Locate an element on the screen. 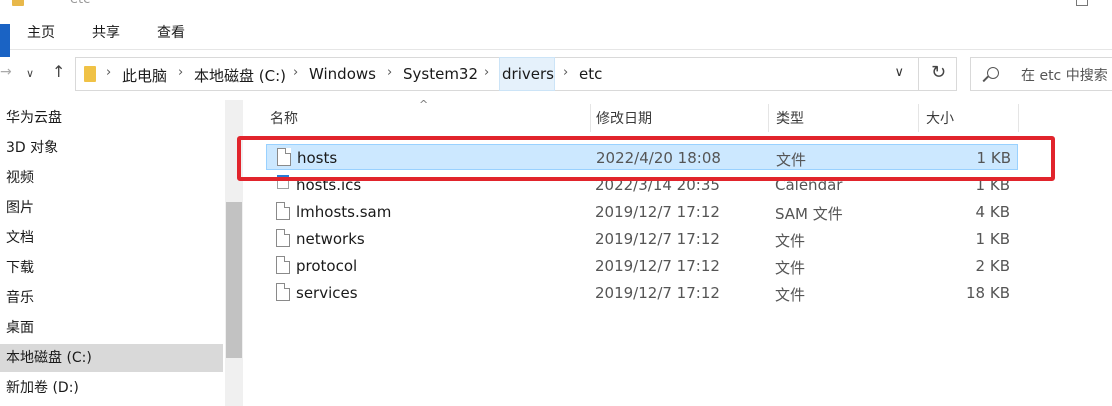 Image resolution: width=1112 pixels, height=406 pixels. calendar-file-icon is located at coordinates (283, 182).